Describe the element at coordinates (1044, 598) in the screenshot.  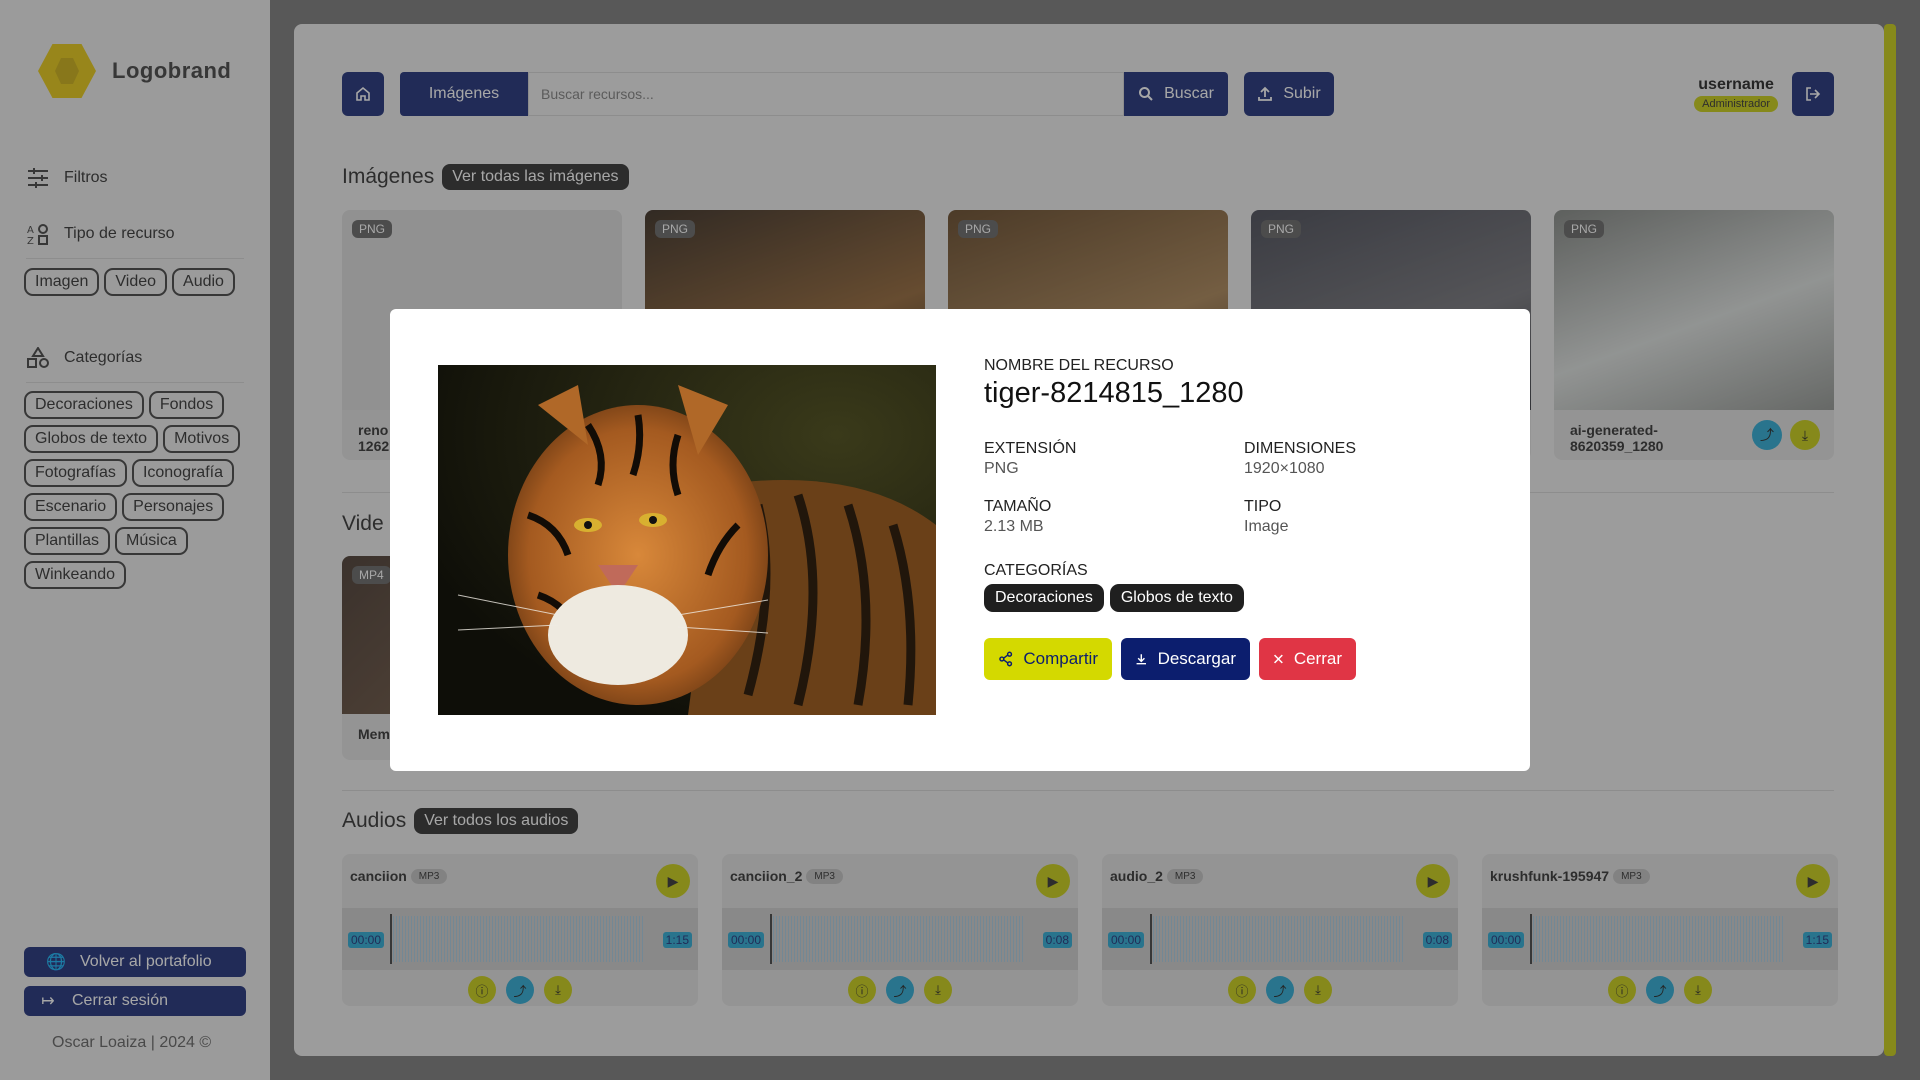
I see `category-tag: Decoraciones` at that location.